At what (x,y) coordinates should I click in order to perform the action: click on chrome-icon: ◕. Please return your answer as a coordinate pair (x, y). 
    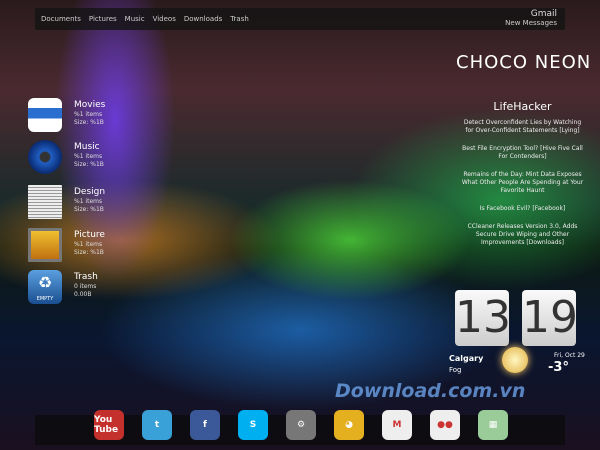
    Looking at the image, I should click on (349, 425).